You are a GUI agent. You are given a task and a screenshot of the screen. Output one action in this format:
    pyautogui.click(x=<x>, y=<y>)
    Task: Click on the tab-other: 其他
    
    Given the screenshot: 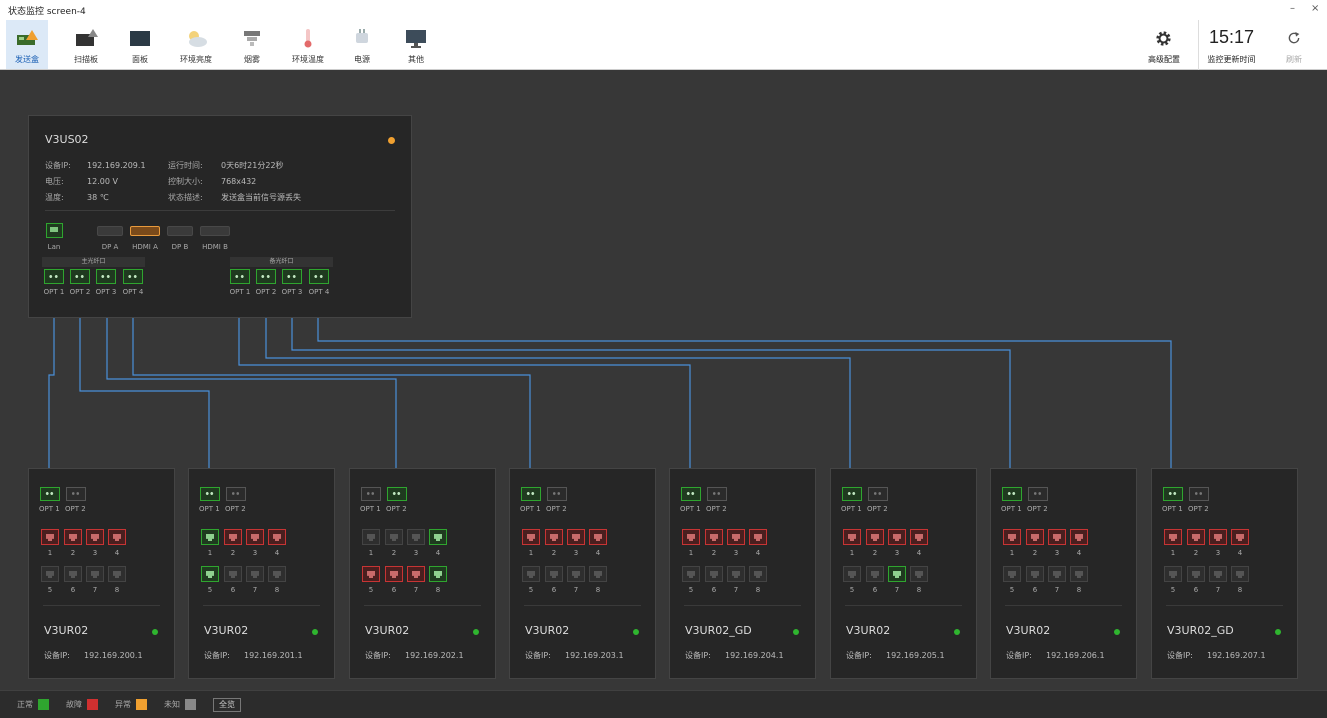 What is the action you would take?
    pyautogui.click(x=416, y=44)
    